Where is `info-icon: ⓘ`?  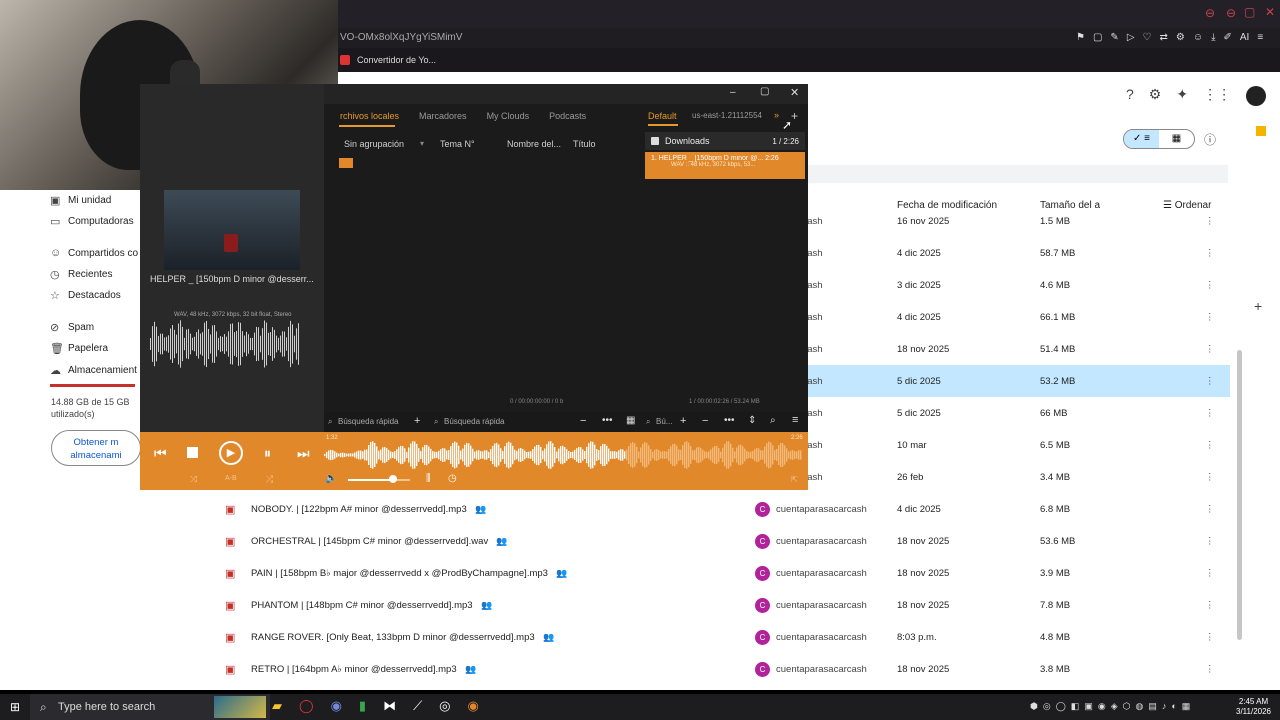 info-icon: ⓘ is located at coordinates (1210, 139).